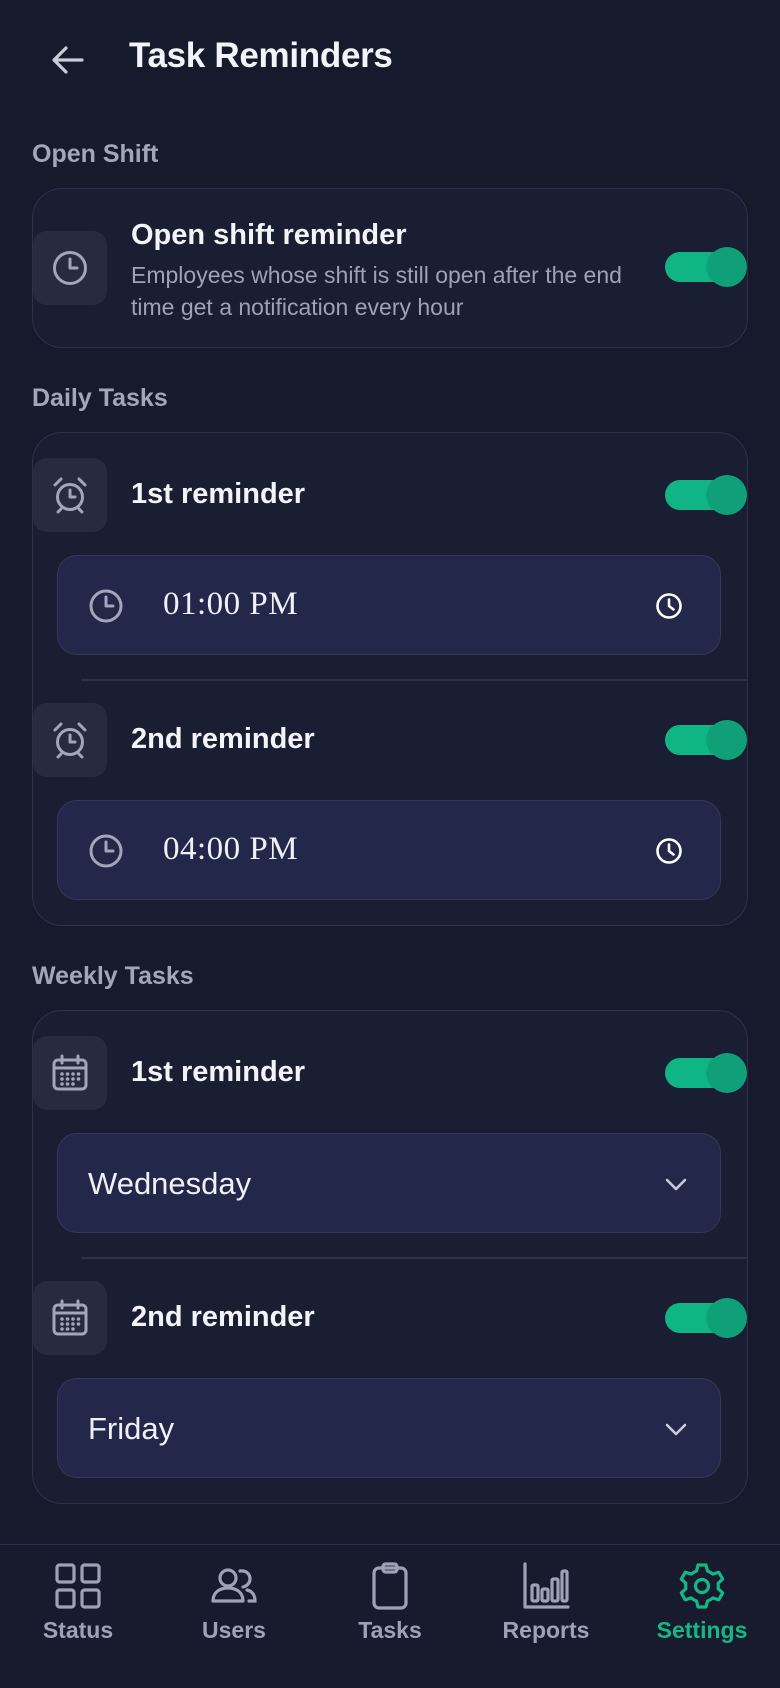  Describe the element at coordinates (390, 1586) in the screenshot. I see `clipboard-icon` at that location.